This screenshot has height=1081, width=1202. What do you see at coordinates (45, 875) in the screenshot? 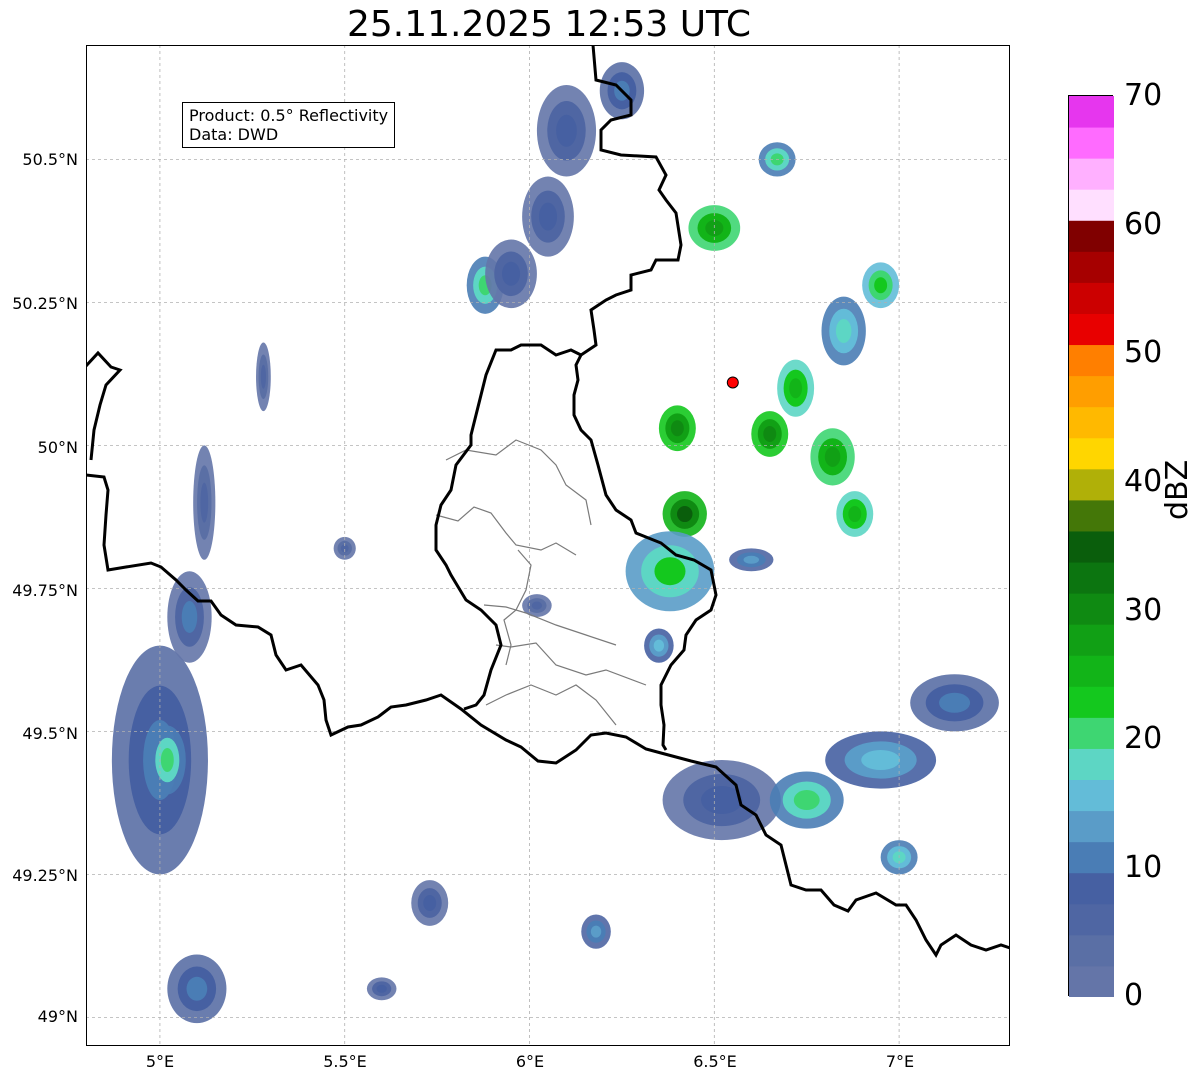
I see `lat-label: 49.25°N` at bounding box center [45, 875].